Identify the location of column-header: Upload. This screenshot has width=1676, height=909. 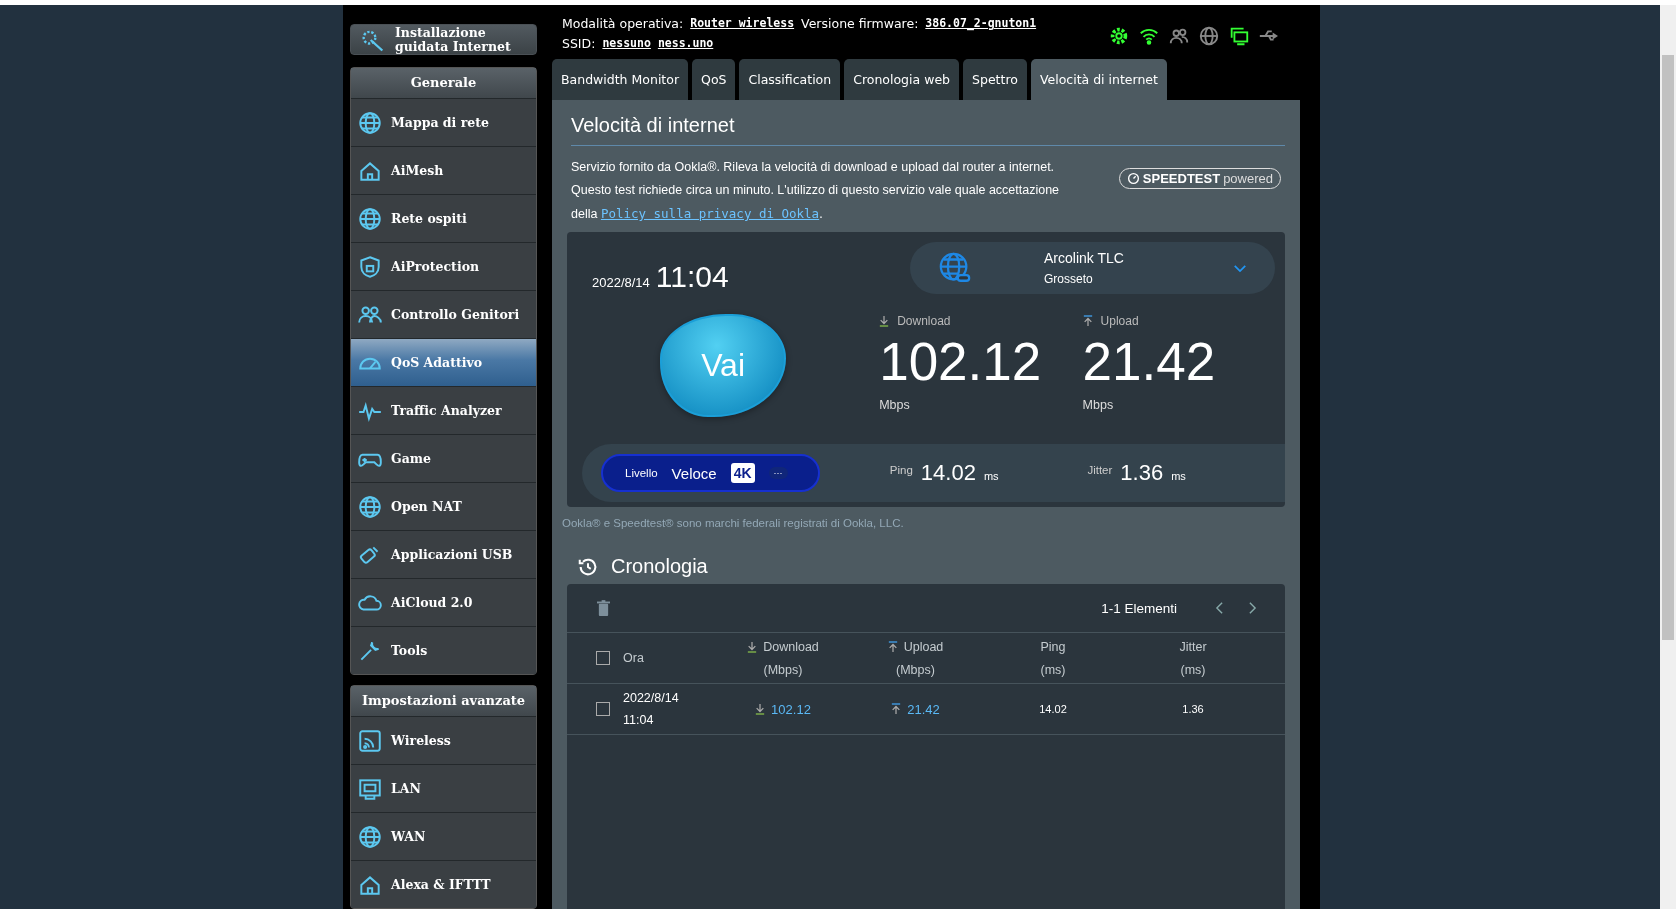
(923, 646).